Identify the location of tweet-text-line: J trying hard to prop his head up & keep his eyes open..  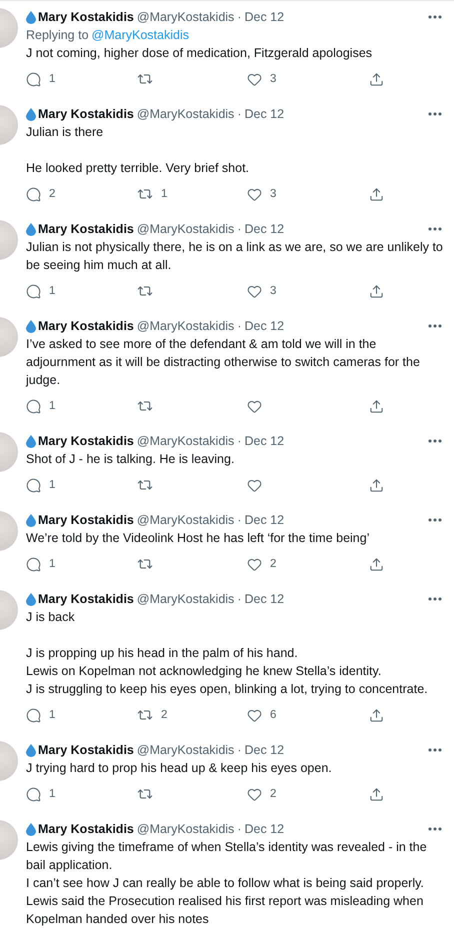
(179, 768).